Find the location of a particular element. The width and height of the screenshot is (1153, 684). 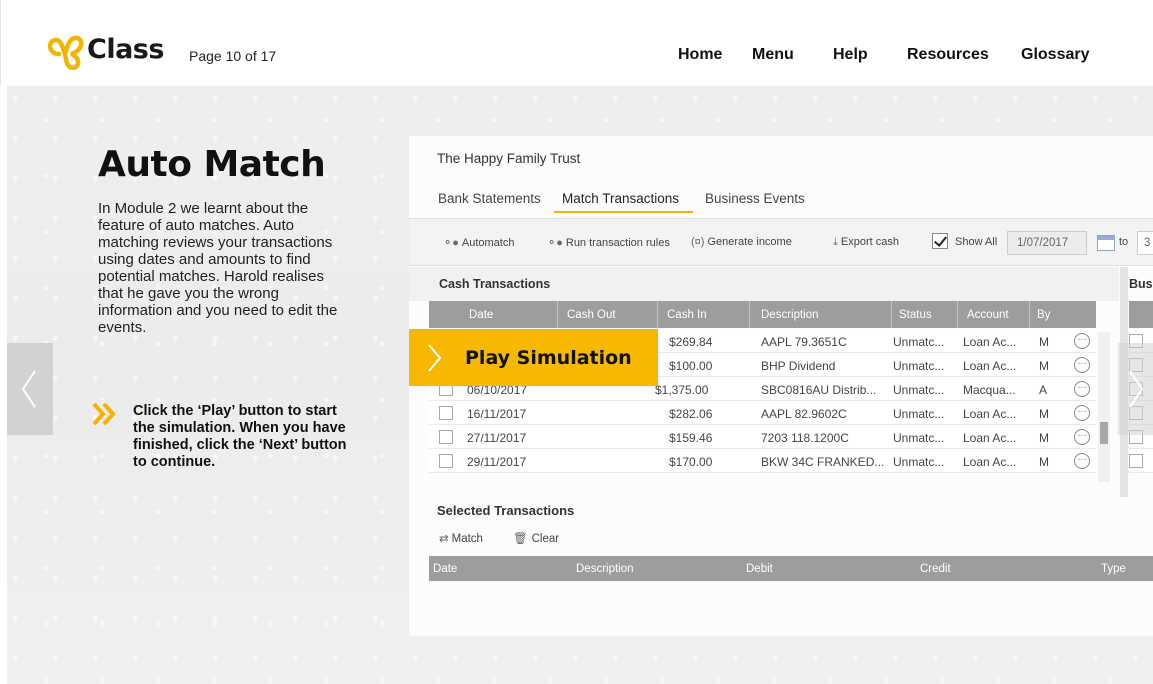

rules-icon: ⚬● is located at coordinates (555, 243).